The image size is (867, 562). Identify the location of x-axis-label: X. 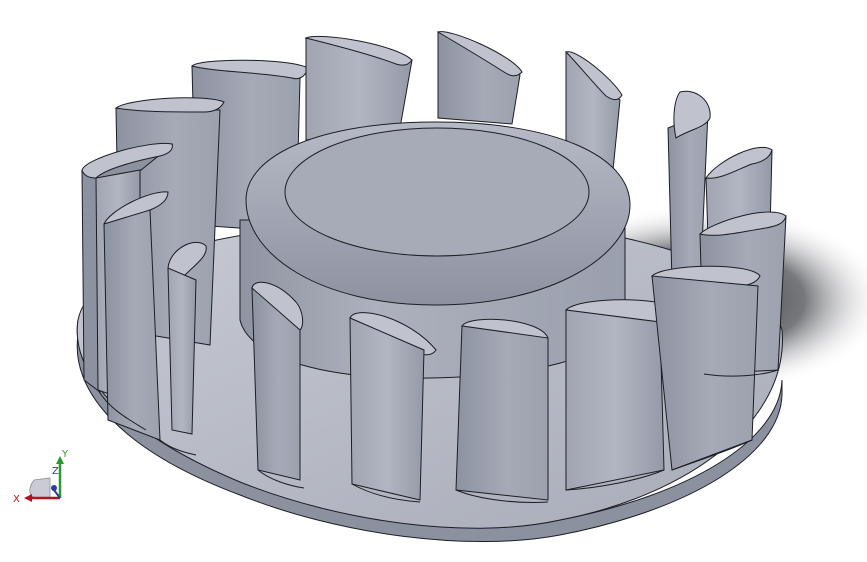
(16, 499).